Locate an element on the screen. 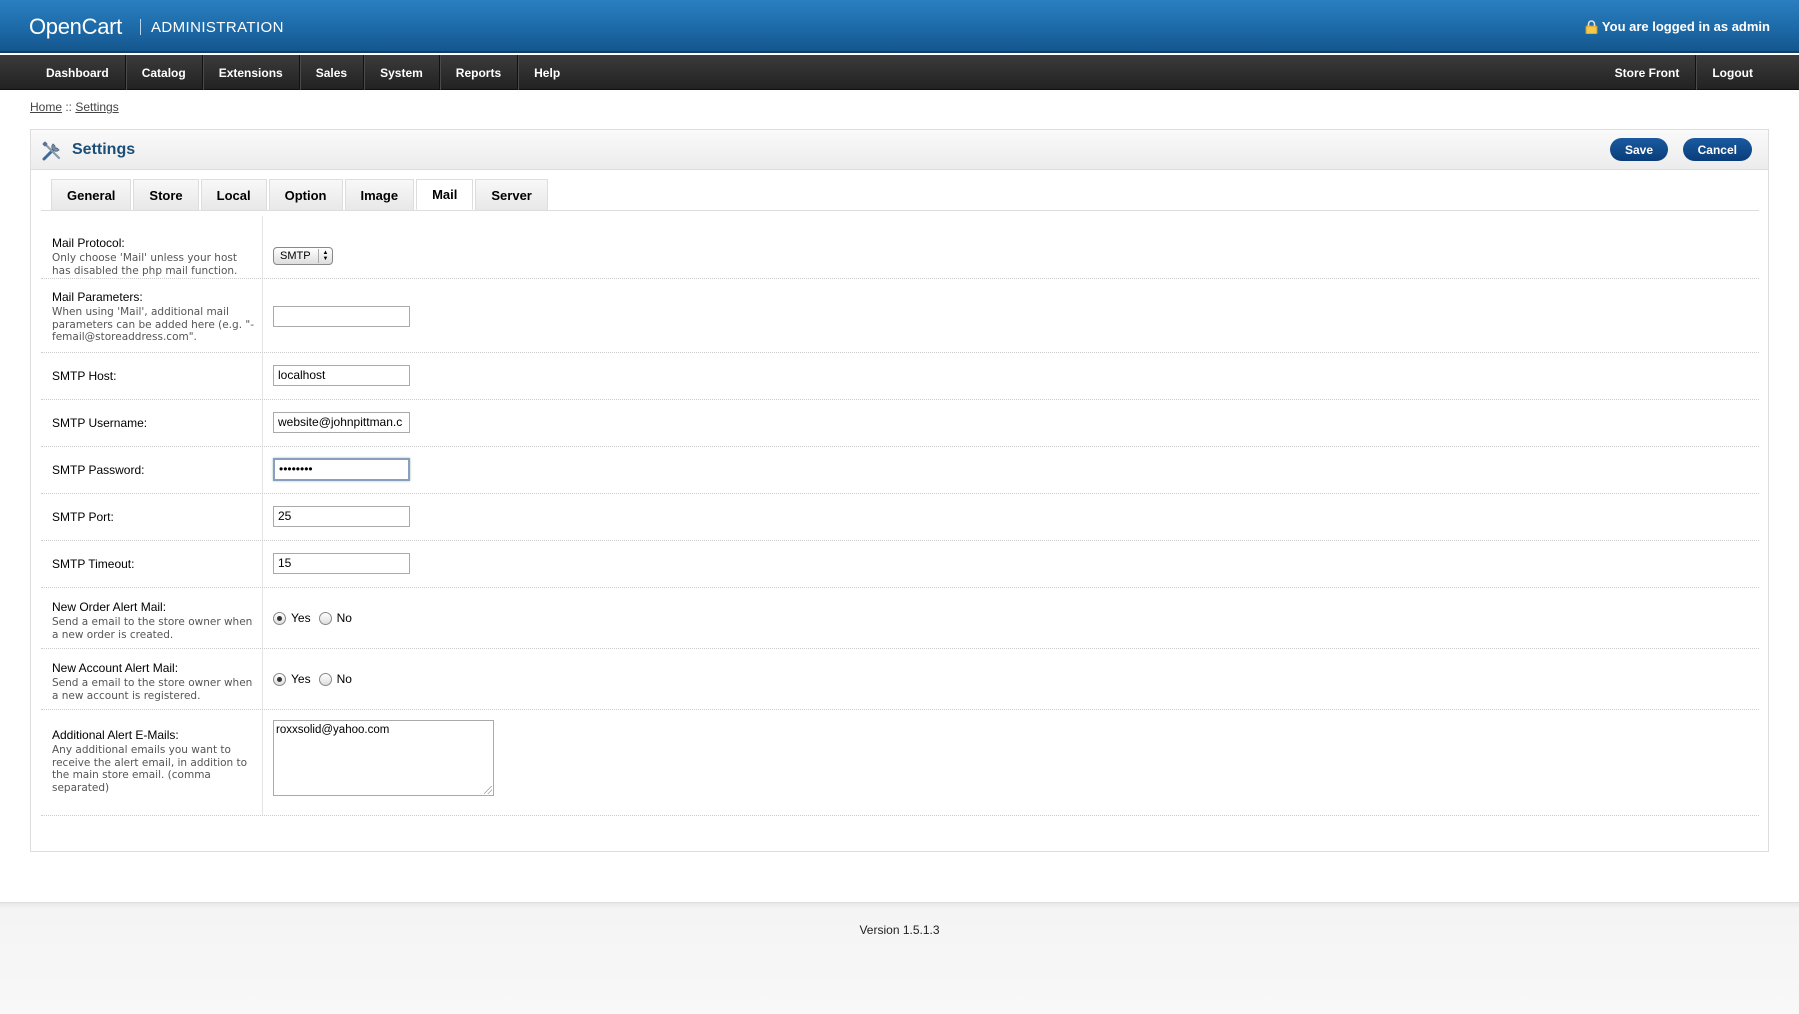 This screenshot has width=1799, height=1014. menu-item-store-front: Store Front is located at coordinates (1648, 72).